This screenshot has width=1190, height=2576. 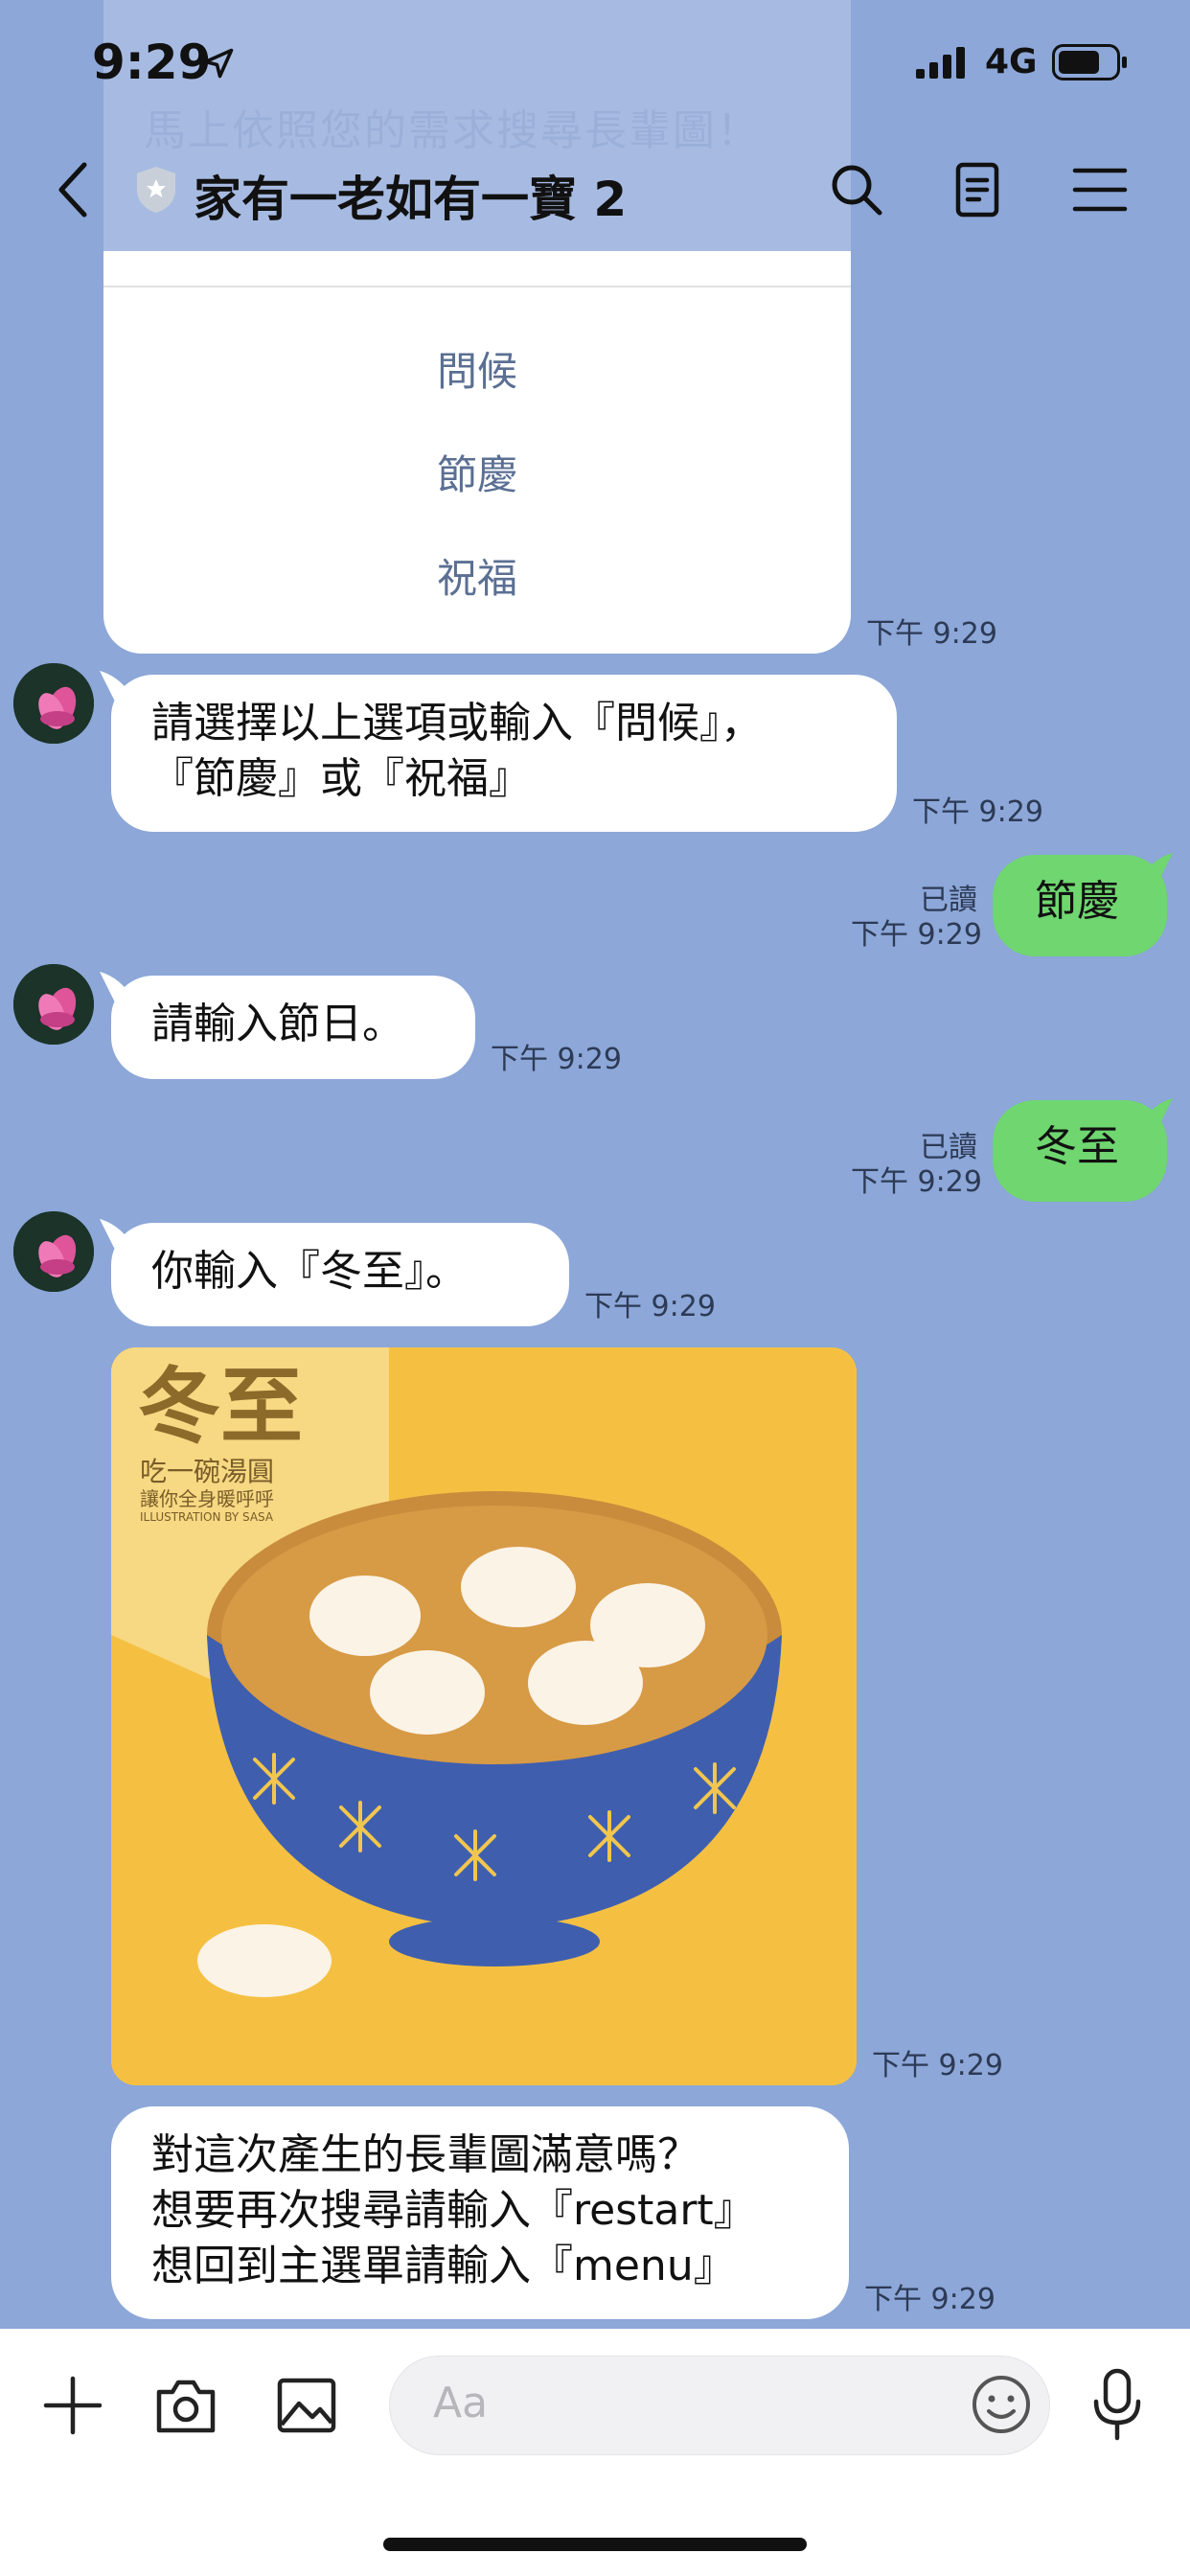 I want to click on signal-icon, so click(x=941, y=63).